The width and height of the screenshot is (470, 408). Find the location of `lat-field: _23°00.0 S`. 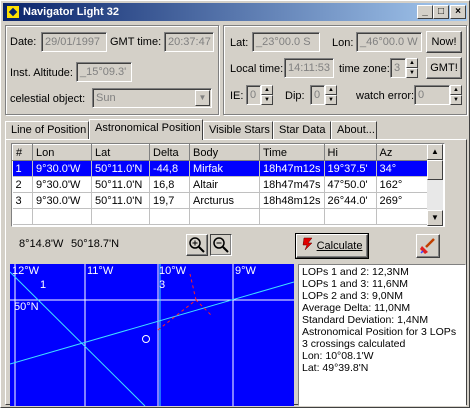

lat-field: _23°00.0 S is located at coordinates (286, 42).